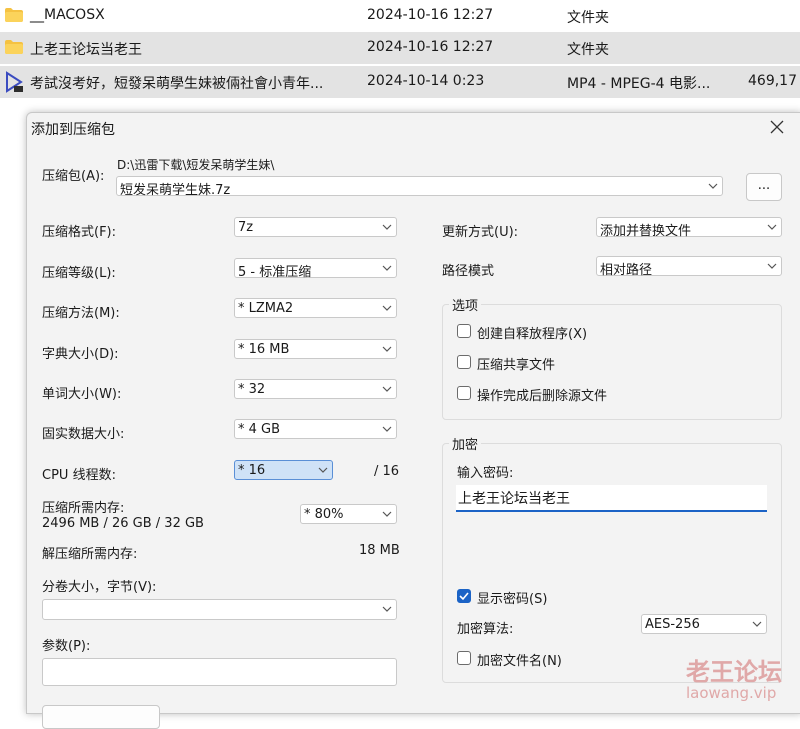 This screenshot has width=800, height=729. What do you see at coordinates (83, 508) in the screenshot?
I see `memory-label: 压缩所需内存:` at bounding box center [83, 508].